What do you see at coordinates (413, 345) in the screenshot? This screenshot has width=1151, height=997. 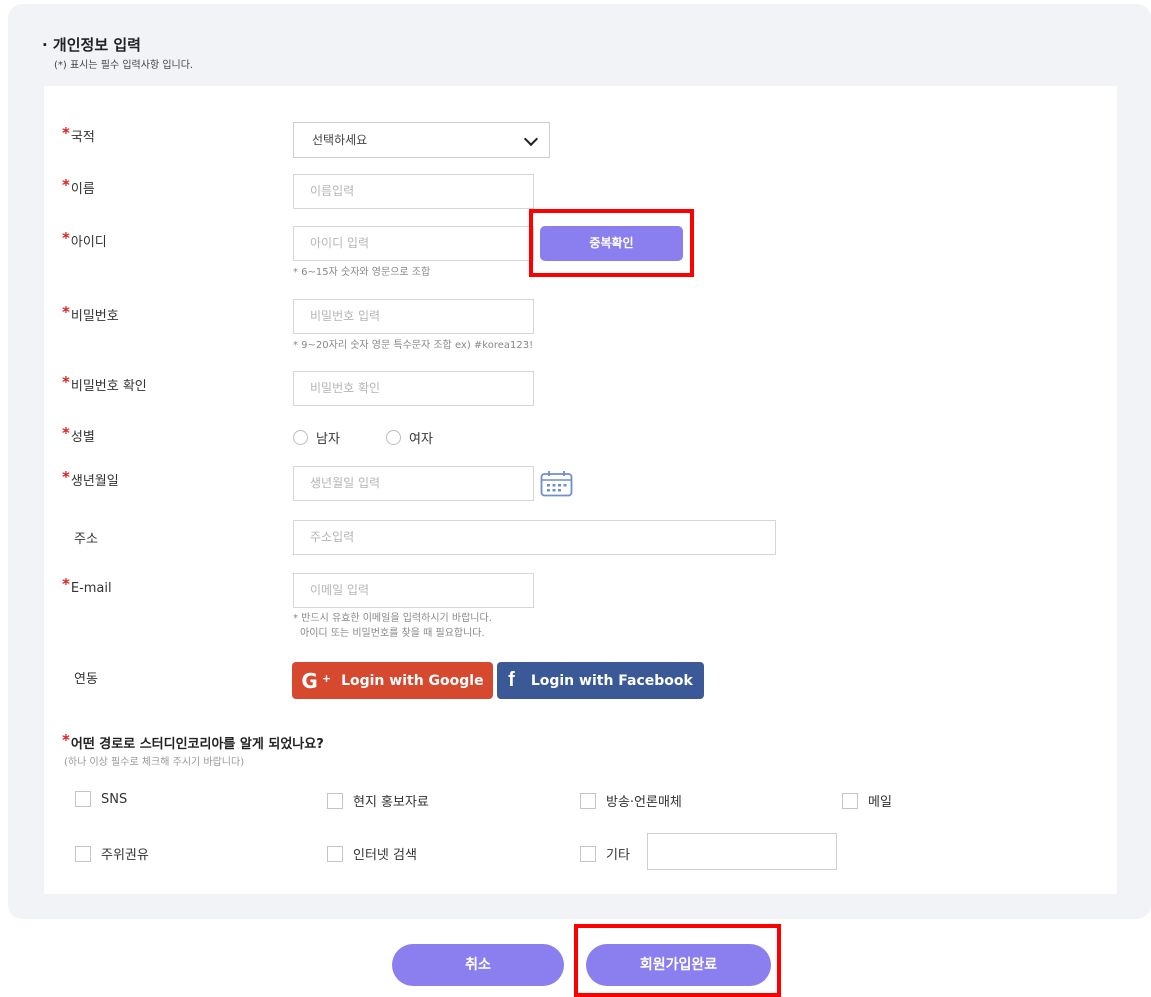 I see `password-hint: * 9~20자리 숫자 영문 특수문자 조합 ex) #korea123!` at bounding box center [413, 345].